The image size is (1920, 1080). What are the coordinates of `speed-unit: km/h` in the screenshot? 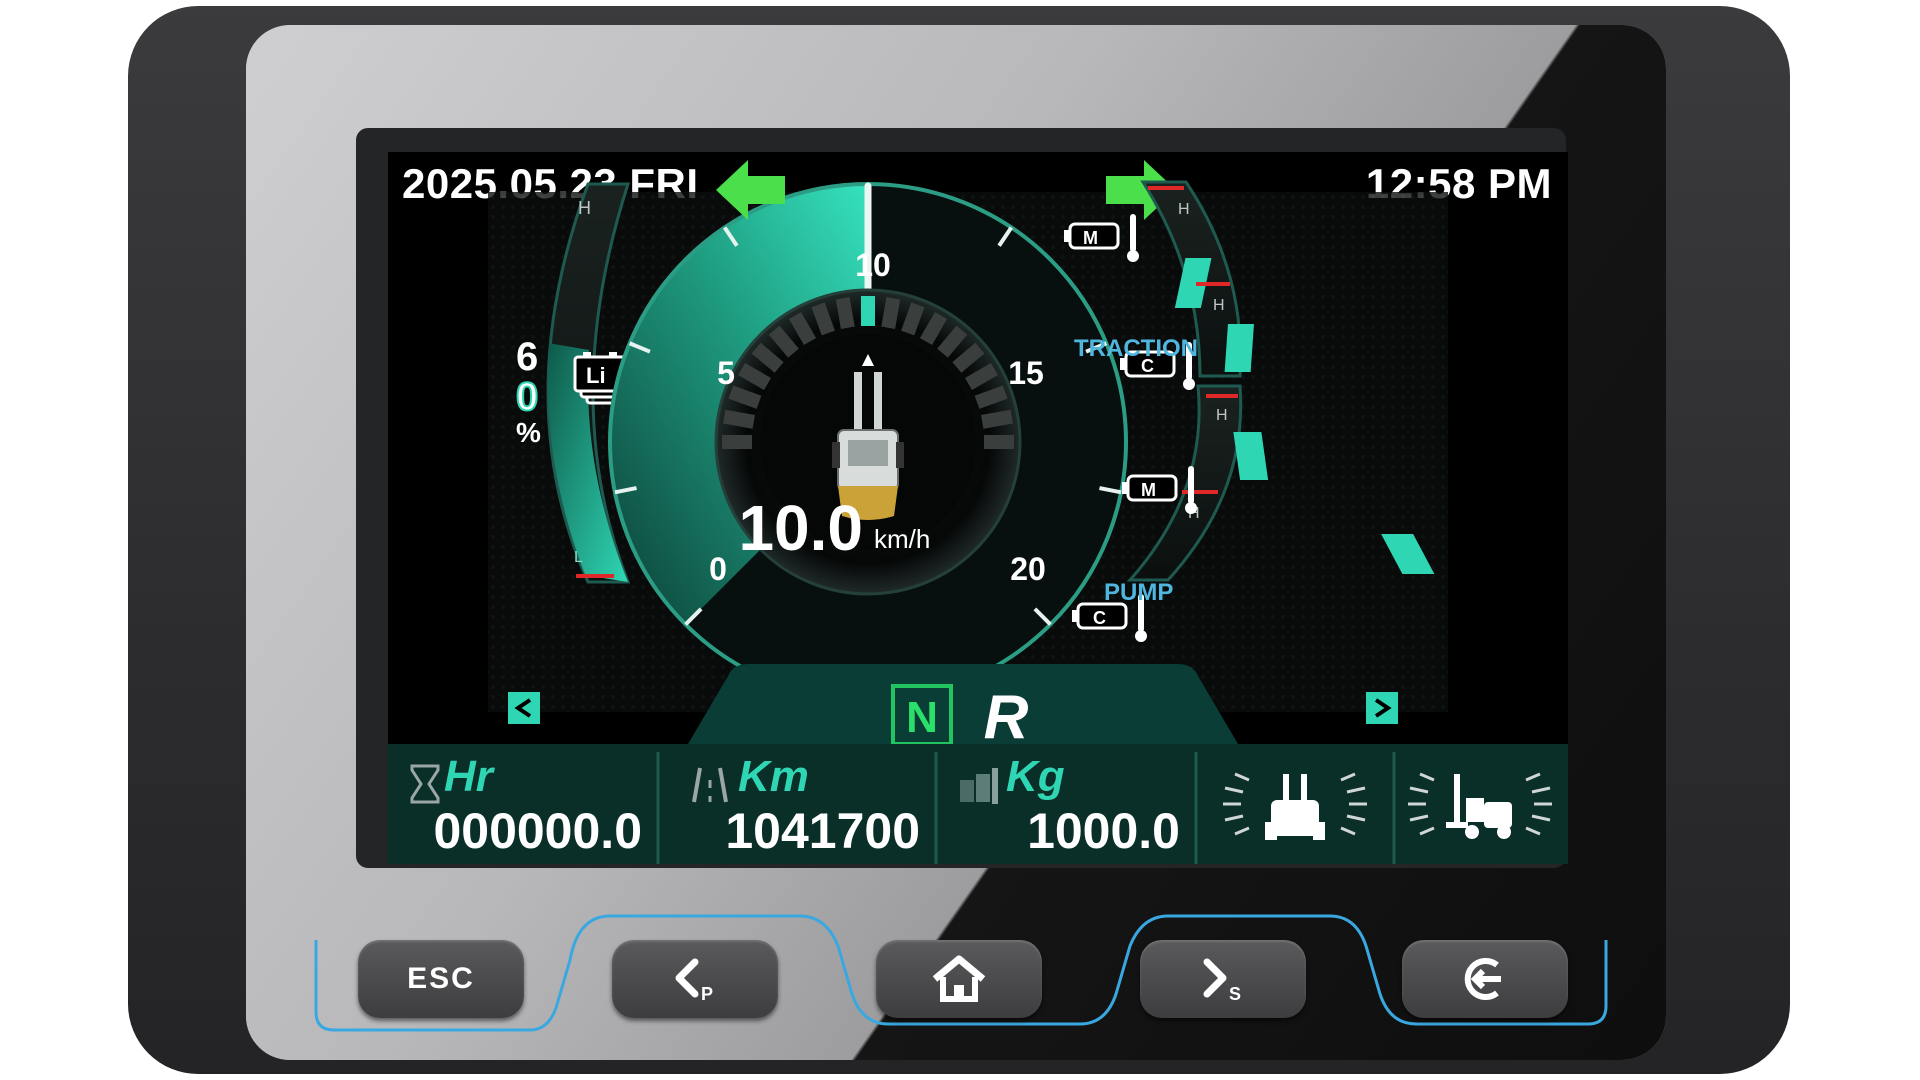 It's located at (902, 539).